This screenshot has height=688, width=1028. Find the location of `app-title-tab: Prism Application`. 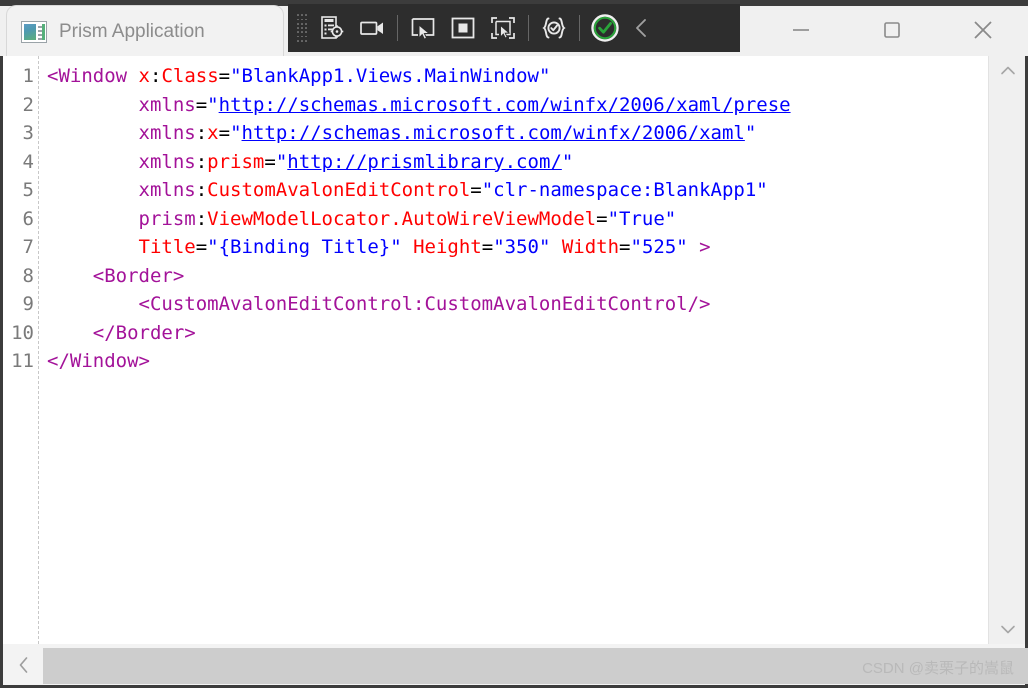

app-title-tab: Prism Application is located at coordinates (145, 31).